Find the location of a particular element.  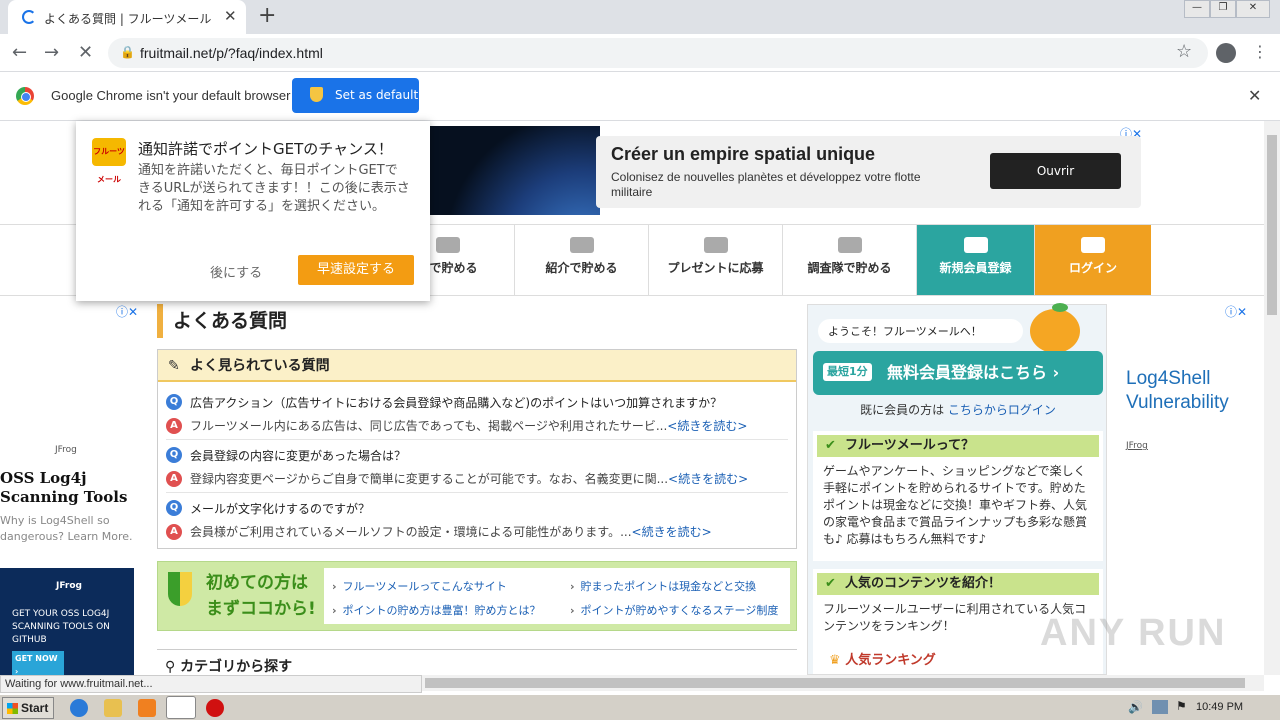

volume-icon: 🔊 is located at coordinates (1135, 707).